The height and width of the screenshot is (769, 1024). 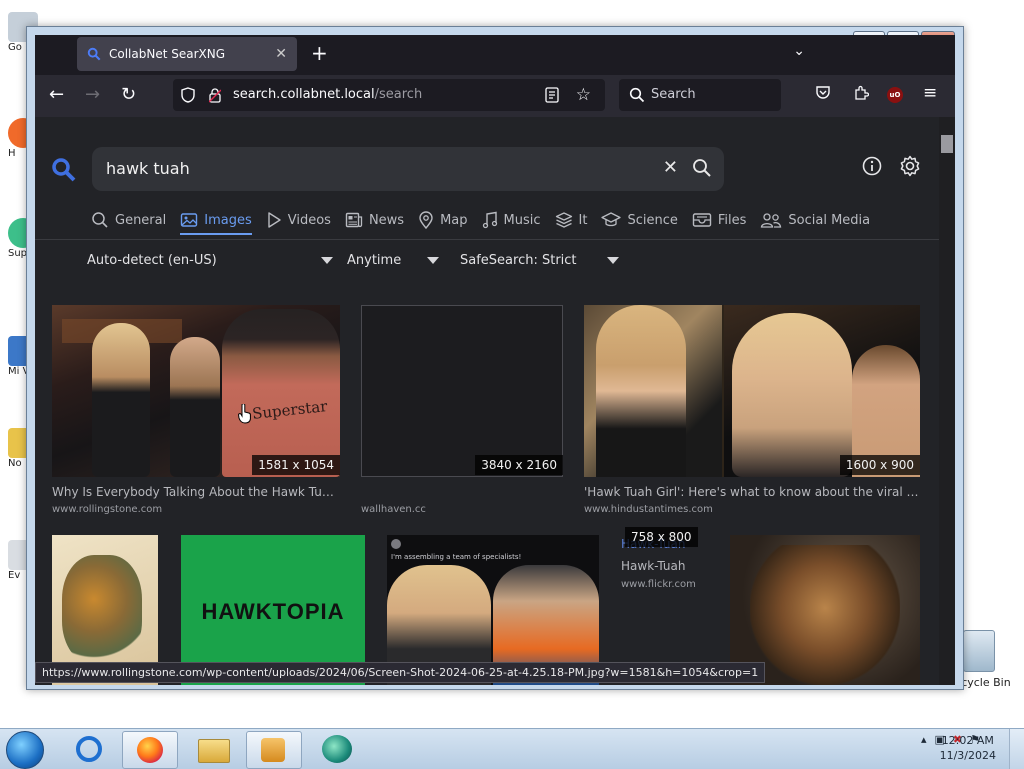 What do you see at coordinates (304, 94) in the screenshot?
I see `url-host: search.collabnet.local` at bounding box center [304, 94].